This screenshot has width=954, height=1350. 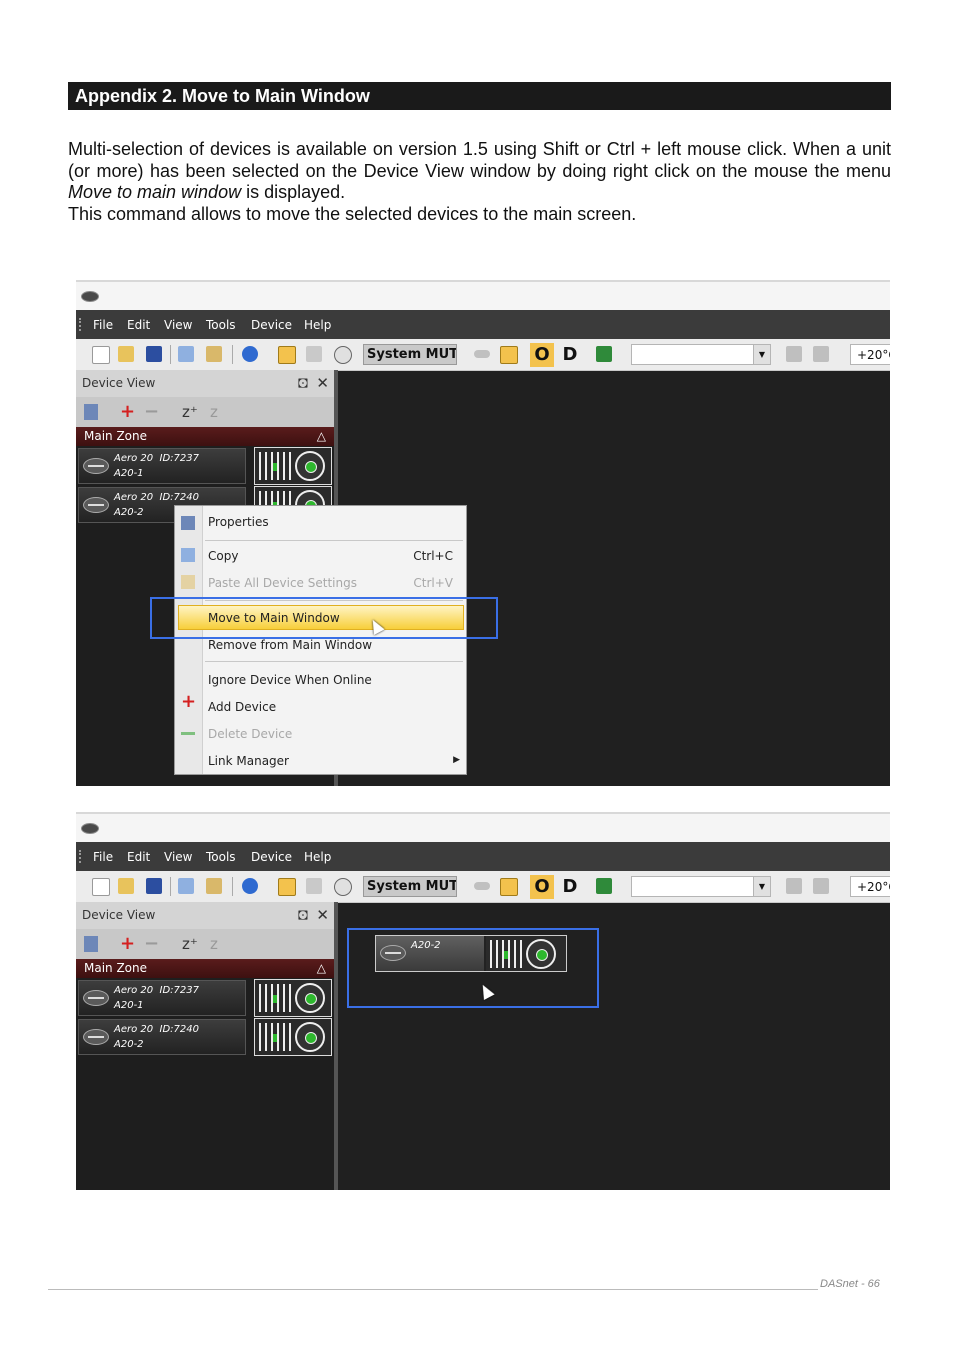 What do you see at coordinates (129, 473) in the screenshot?
I see `device-name: A20-1` at bounding box center [129, 473].